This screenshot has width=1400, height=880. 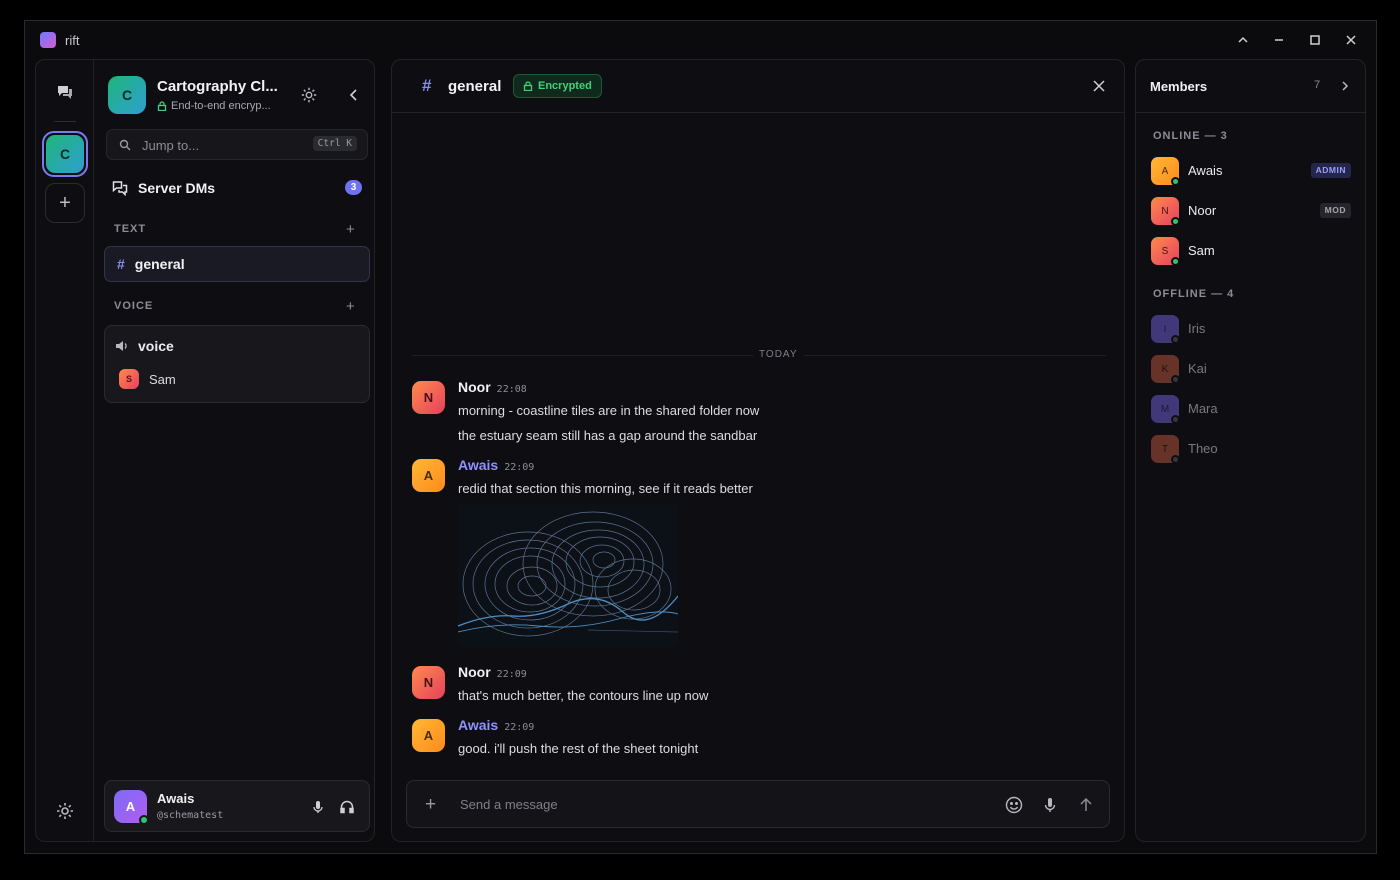 What do you see at coordinates (156, 346) in the screenshot?
I see `voice-channel-name: voice` at bounding box center [156, 346].